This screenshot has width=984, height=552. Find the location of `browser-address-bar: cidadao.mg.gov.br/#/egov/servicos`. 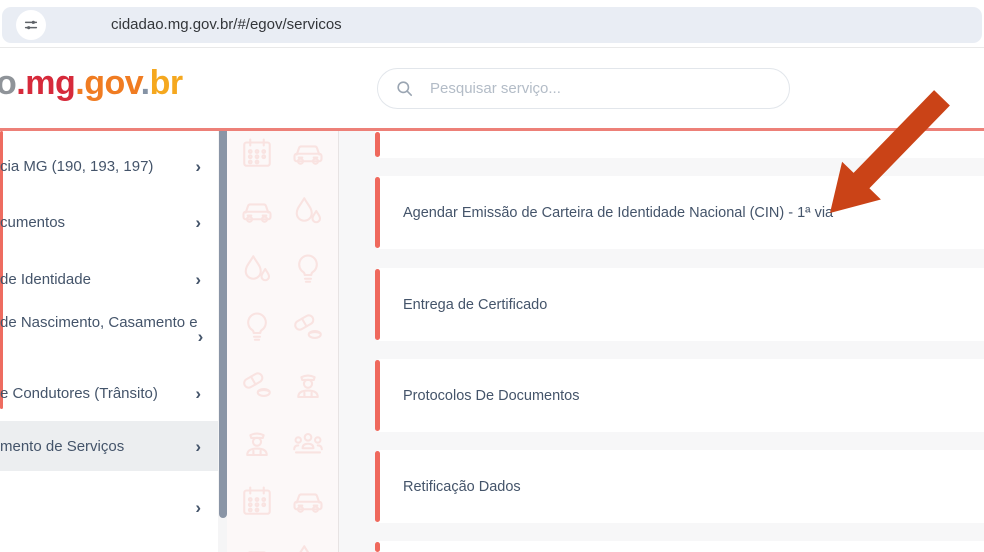

browser-address-bar: cidadao.mg.gov.br/#/egov/servicos is located at coordinates (492, 25).